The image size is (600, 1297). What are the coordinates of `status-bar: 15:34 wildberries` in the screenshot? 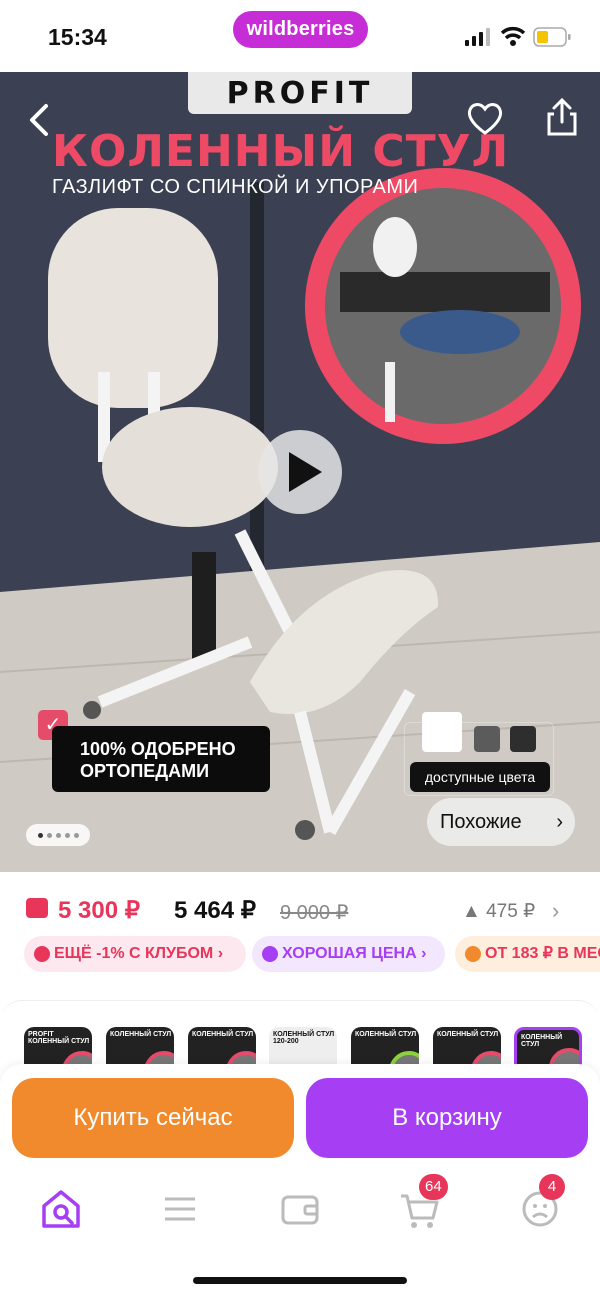 It's located at (300, 36).